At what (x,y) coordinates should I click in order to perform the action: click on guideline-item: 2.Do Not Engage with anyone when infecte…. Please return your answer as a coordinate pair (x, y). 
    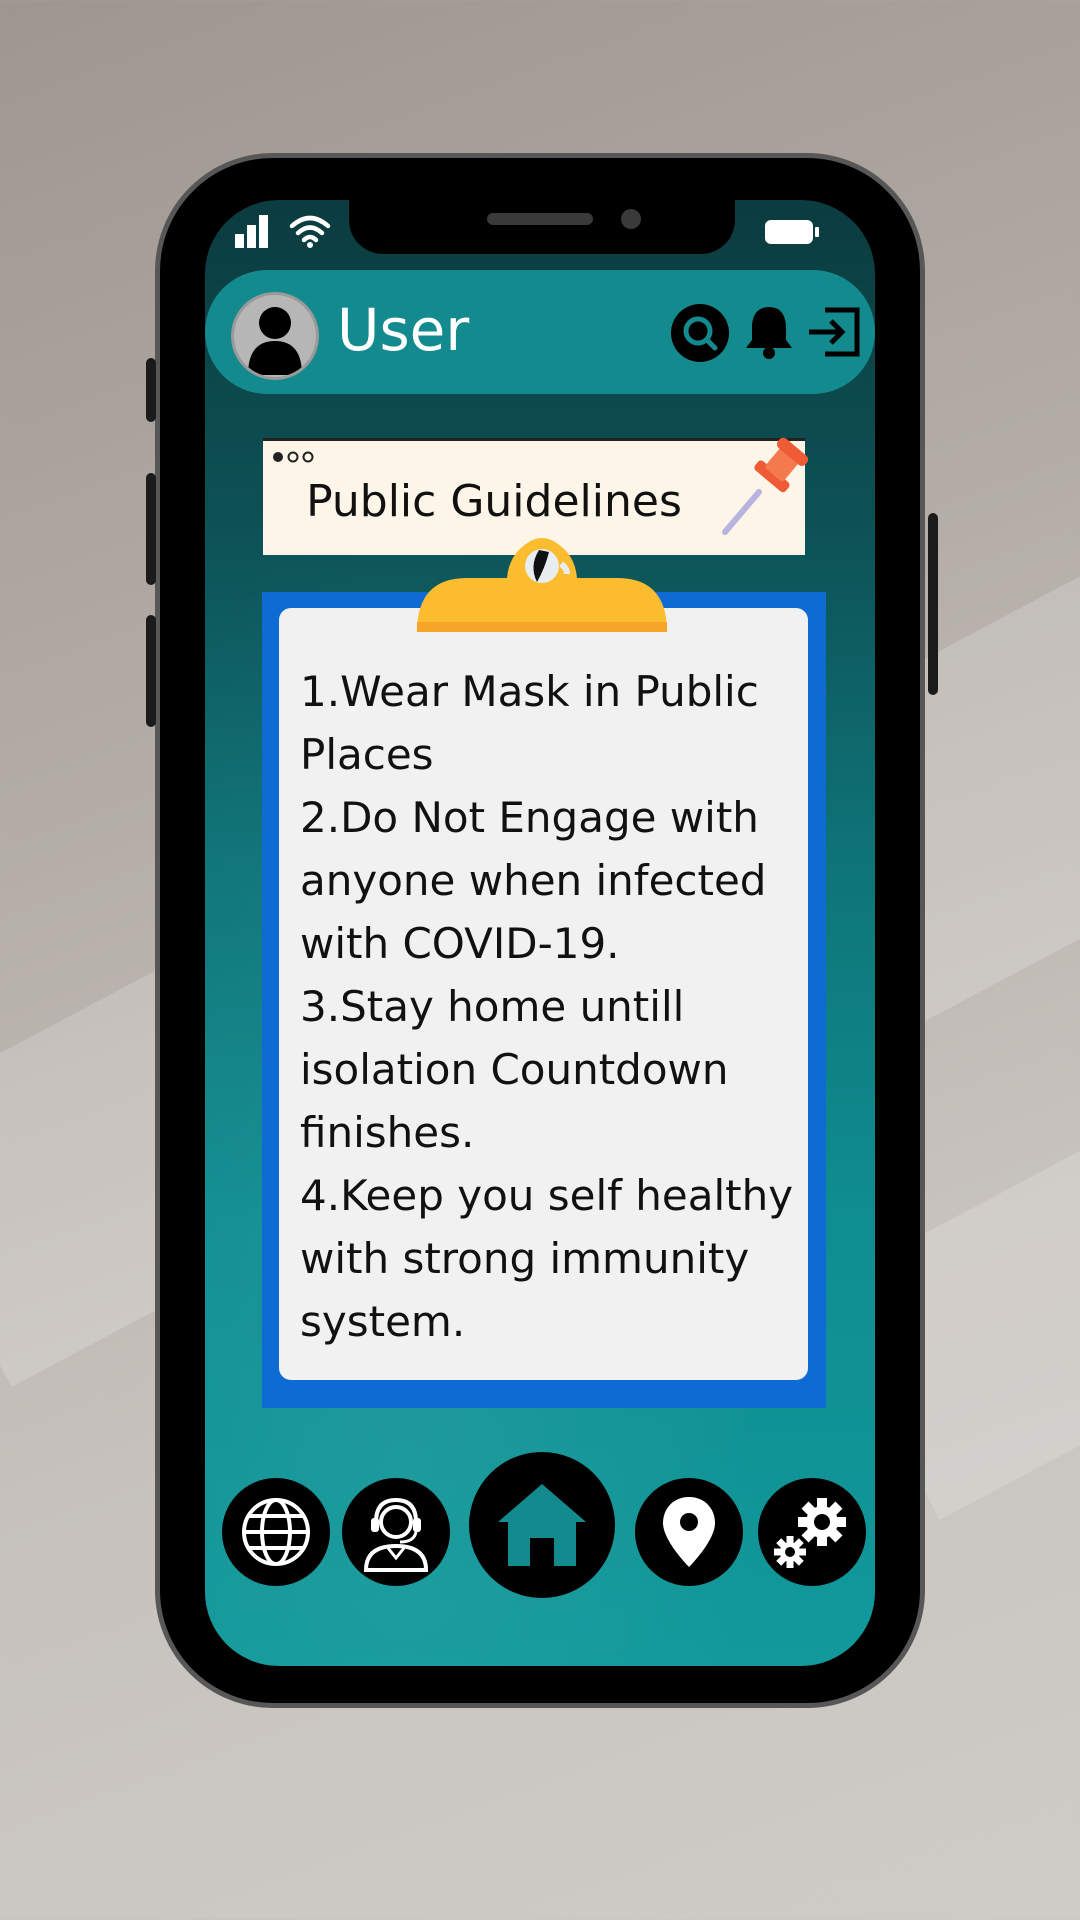
    Looking at the image, I should click on (533, 880).